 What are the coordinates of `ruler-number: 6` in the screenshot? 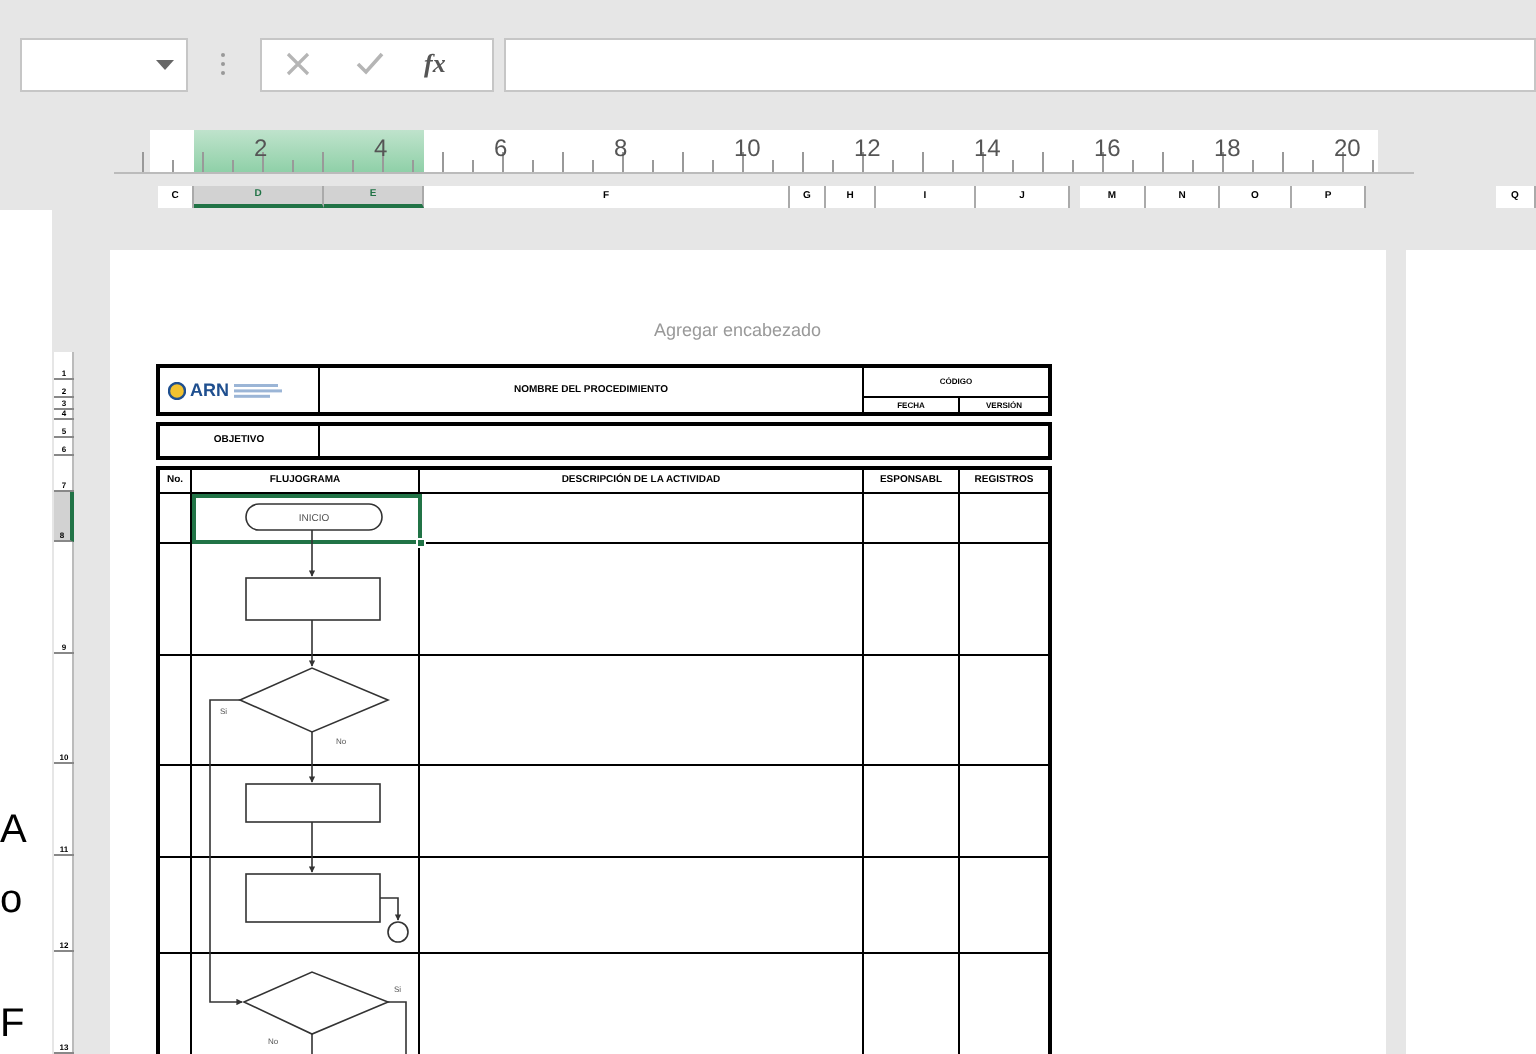 It's located at (501, 148).